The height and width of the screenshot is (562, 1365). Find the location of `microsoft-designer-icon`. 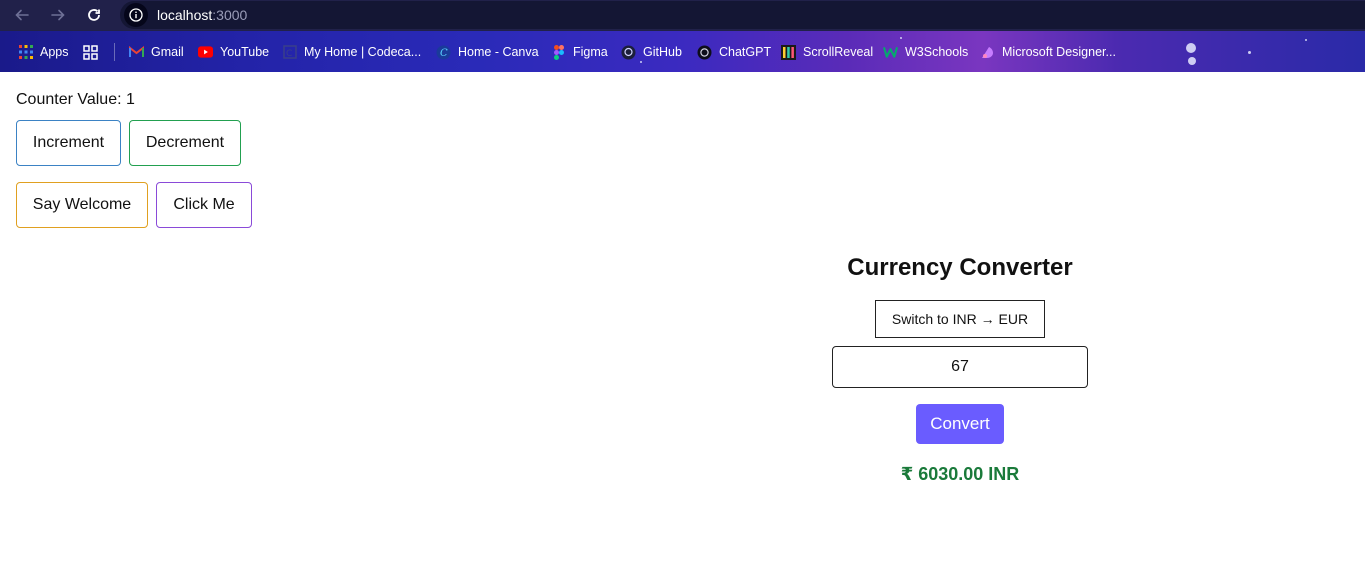

microsoft-designer-icon is located at coordinates (987, 52).